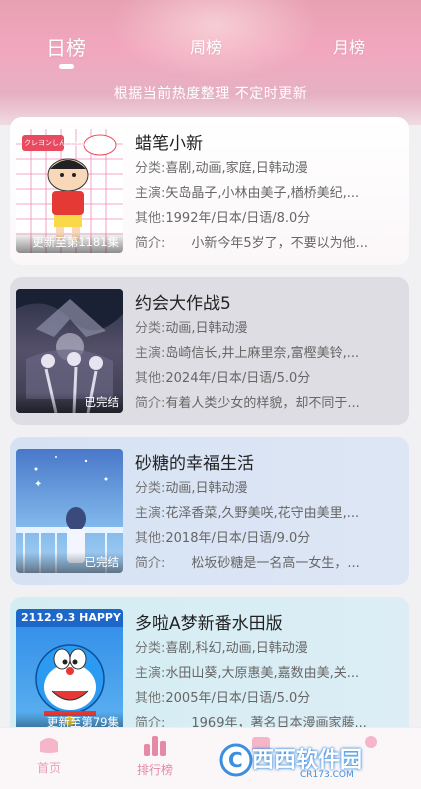 This screenshot has width=421, height=789. I want to click on other-value: 2005年/日本/日语/5.0分, so click(238, 698).